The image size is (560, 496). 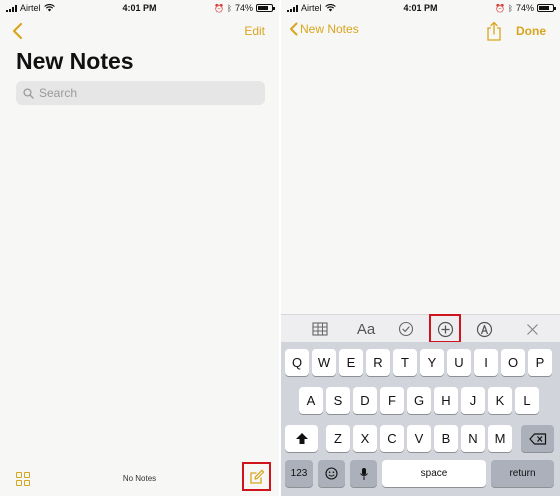 I want to click on key-j: J, so click(x=473, y=400).